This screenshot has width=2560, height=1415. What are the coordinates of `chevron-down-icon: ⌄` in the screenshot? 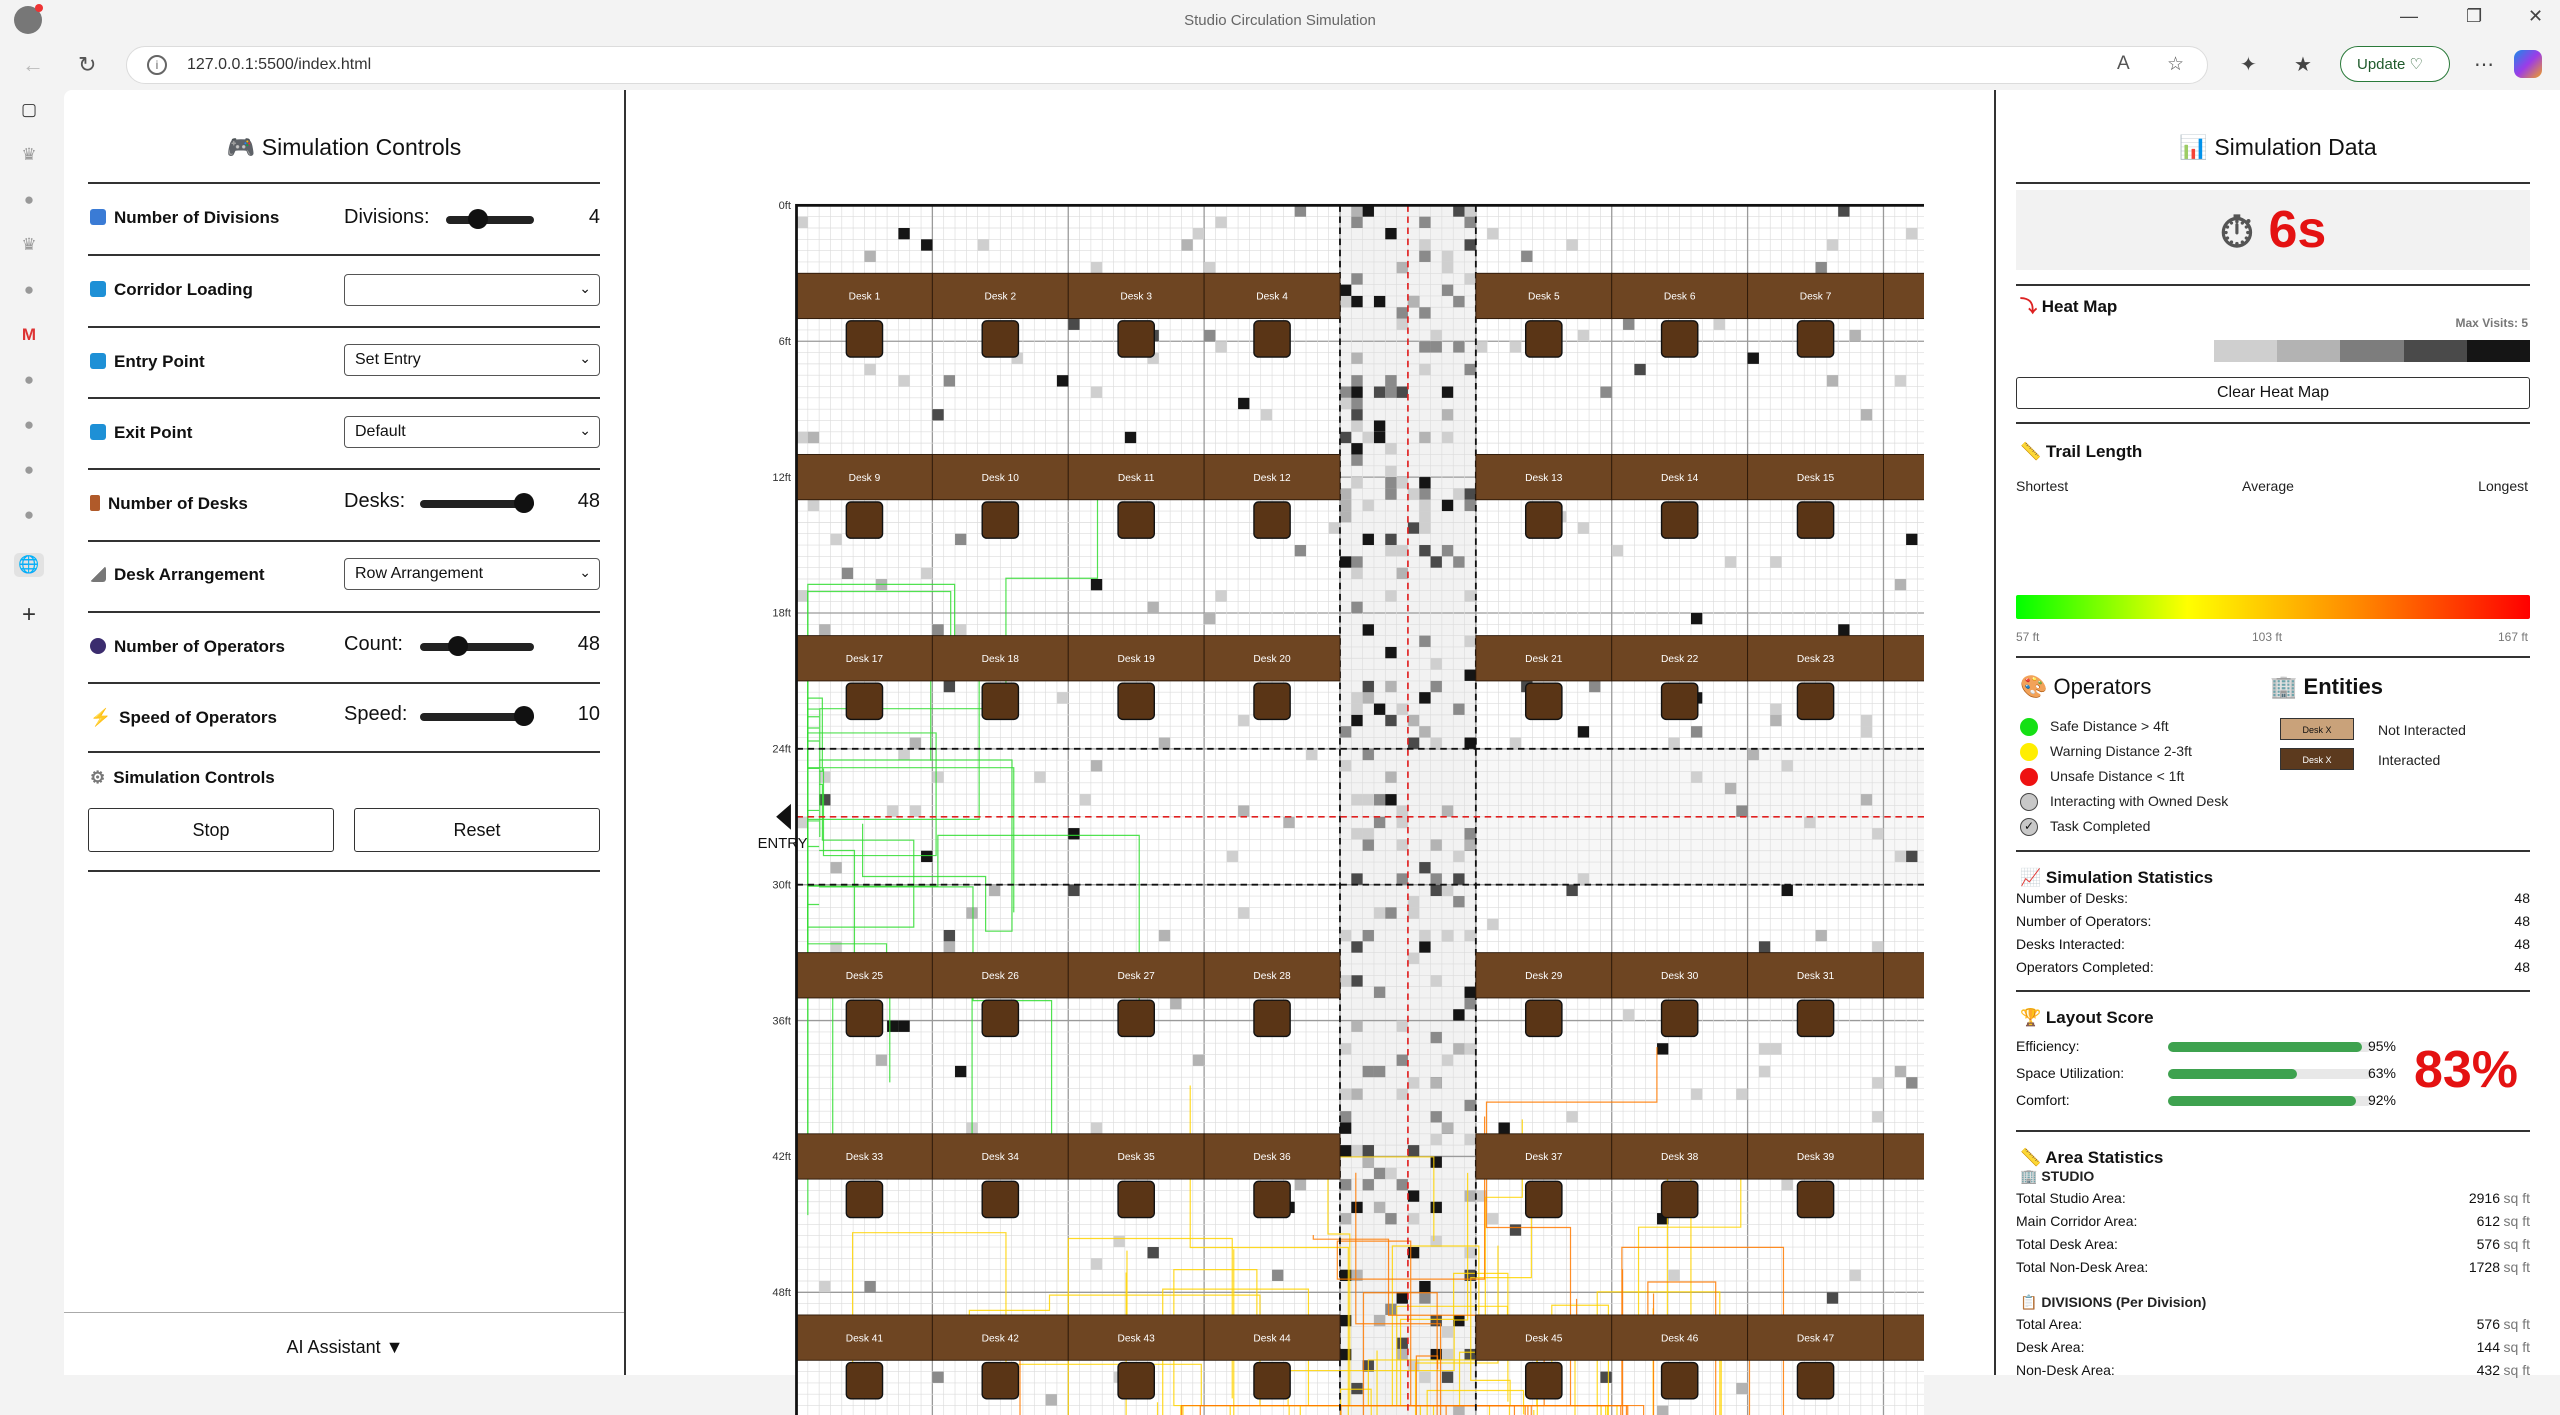 It's located at (585, 288).